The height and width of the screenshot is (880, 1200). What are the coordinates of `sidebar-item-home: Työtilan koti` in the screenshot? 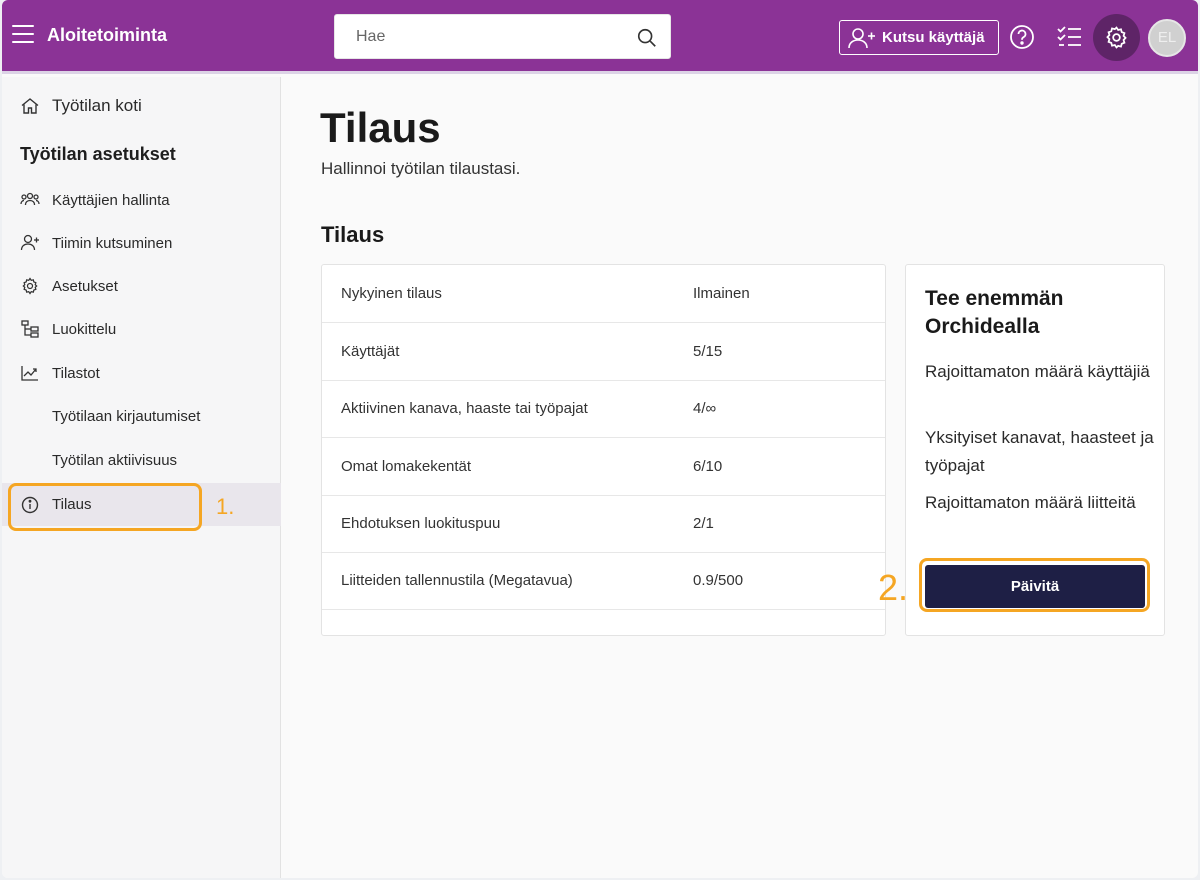 It's located at (141, 106).